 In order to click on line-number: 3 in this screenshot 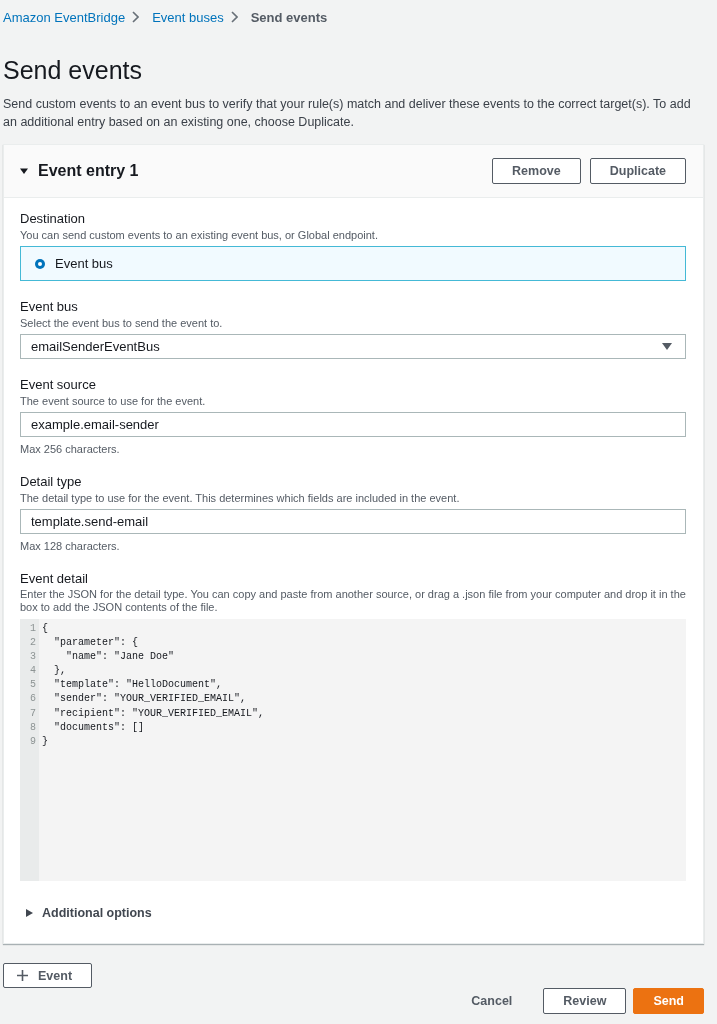, I will do `click(33, 657)`.